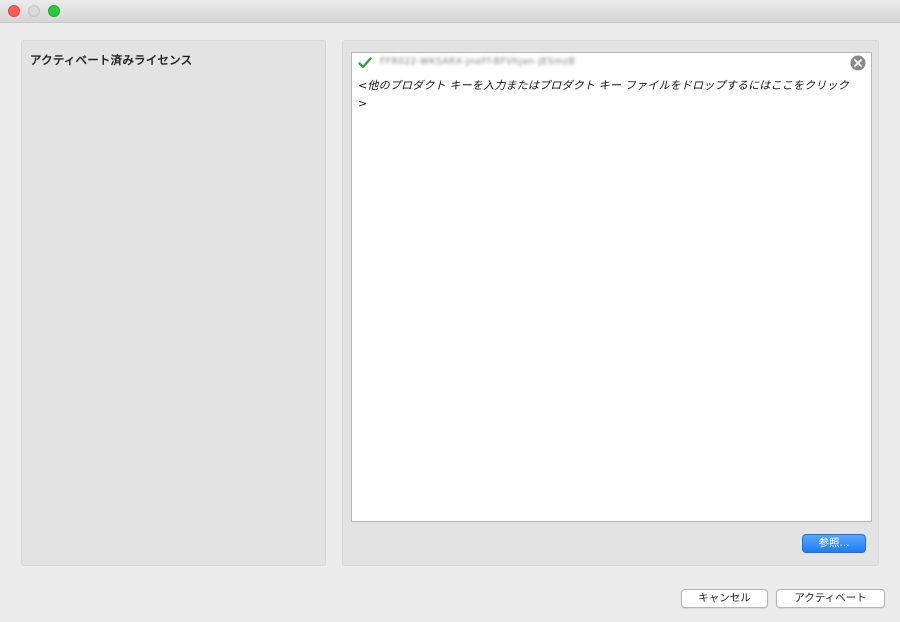  I want to click on minimize-window-button, so click(34, 11).